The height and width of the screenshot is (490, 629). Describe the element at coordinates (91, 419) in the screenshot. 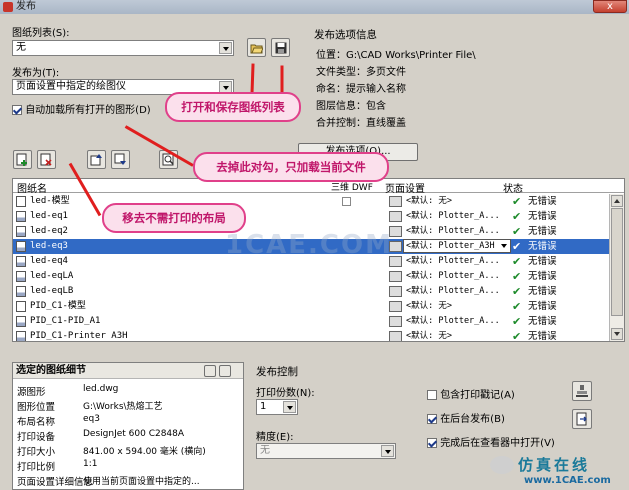

I see `detail-value: eq3` at that location.